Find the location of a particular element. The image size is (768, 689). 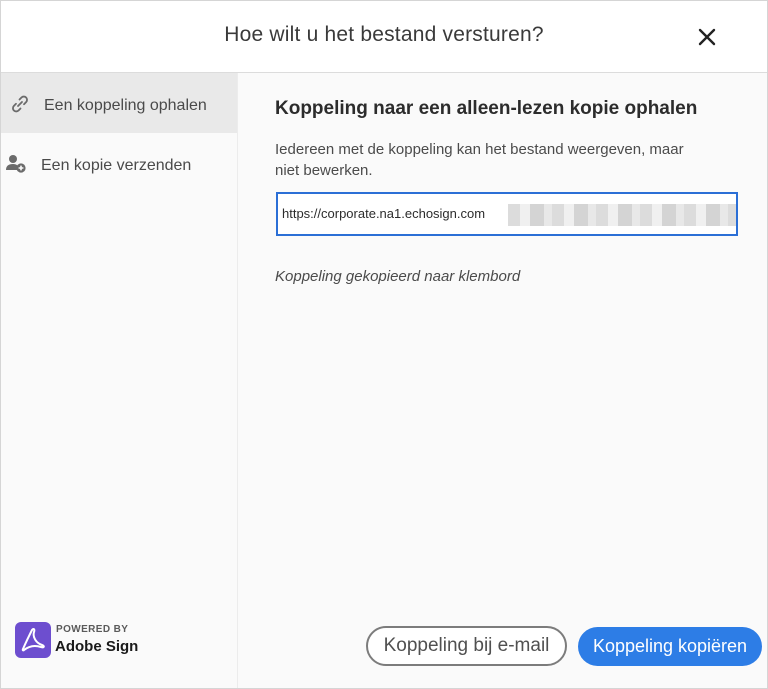

sidebar-item-send-copy: Een kopie verzenden is located at coordinates (119, 163).